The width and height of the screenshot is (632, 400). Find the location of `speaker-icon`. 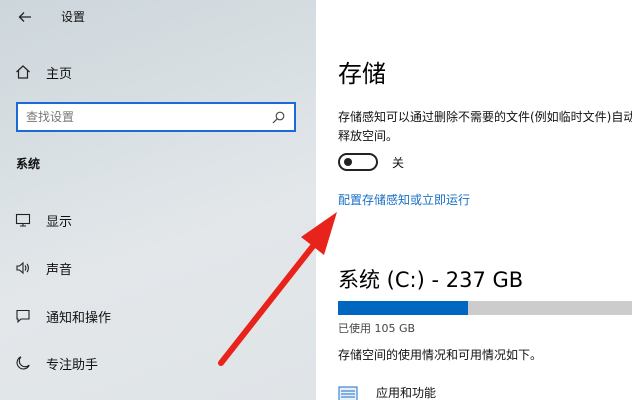

speaker-icon is located at coordinates (23, 268).